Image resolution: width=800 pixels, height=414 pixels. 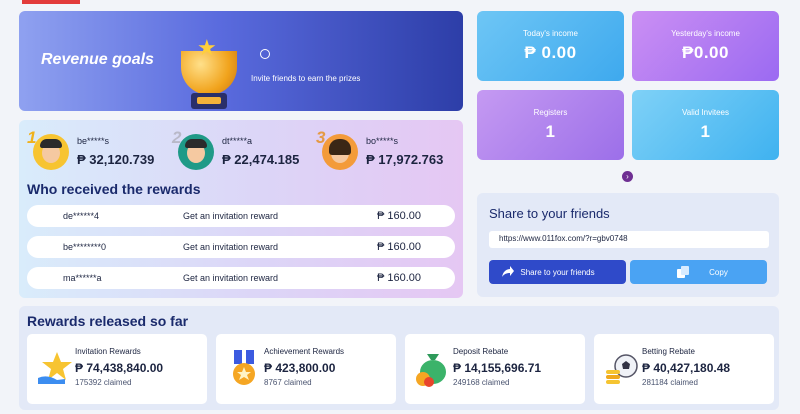 I want to click on stat-today-income: Today's income ₱ 0.00, so click(x=550, y=46).